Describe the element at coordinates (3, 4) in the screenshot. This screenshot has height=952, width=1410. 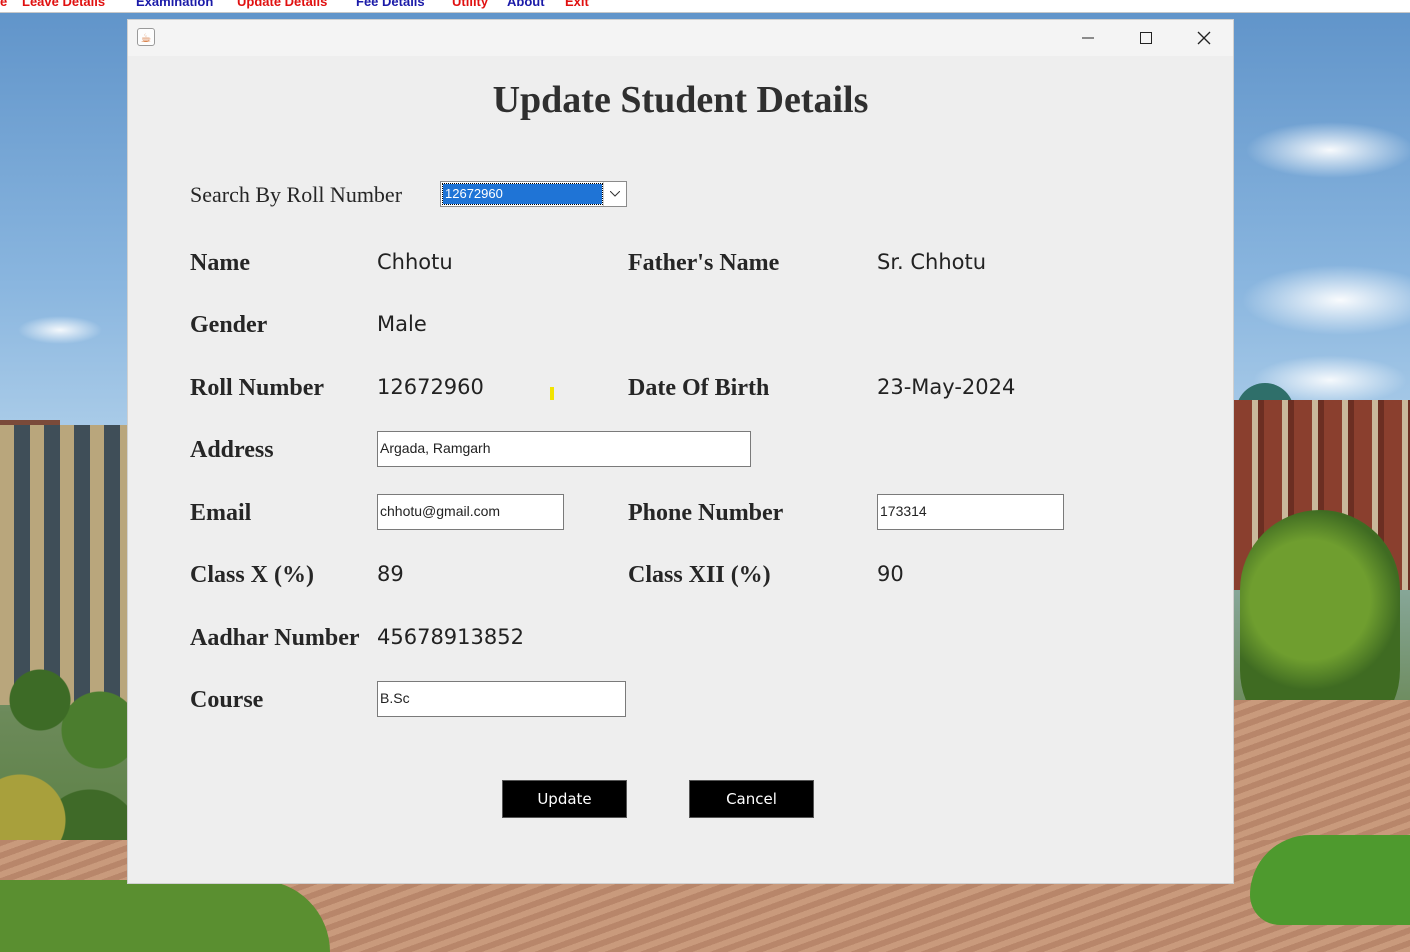
I see `menu-item-partial: e` at that location.